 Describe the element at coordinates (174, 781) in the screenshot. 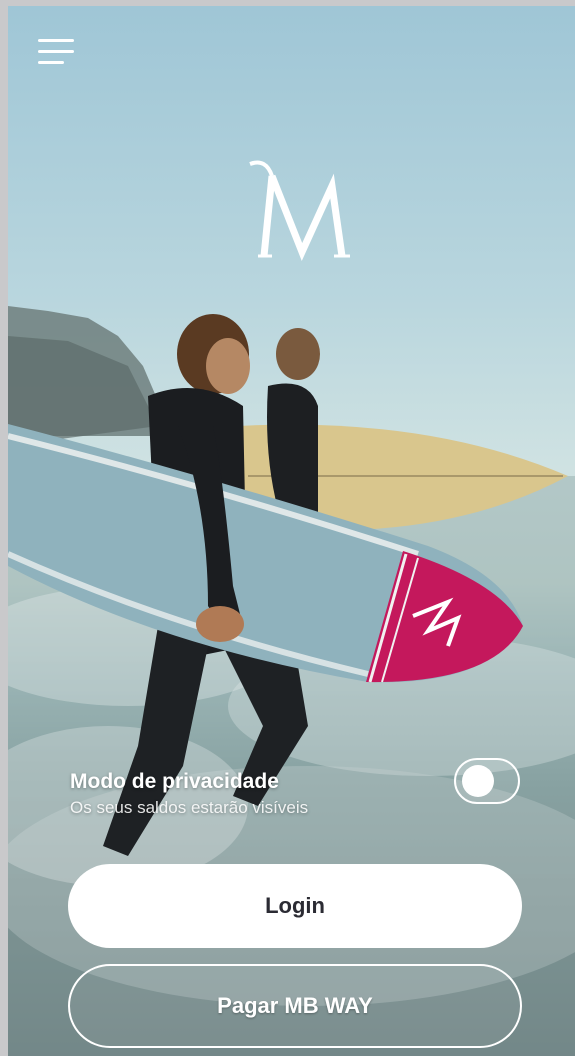

I see `privacy-mode-title: Modo de privacidade` at that location.